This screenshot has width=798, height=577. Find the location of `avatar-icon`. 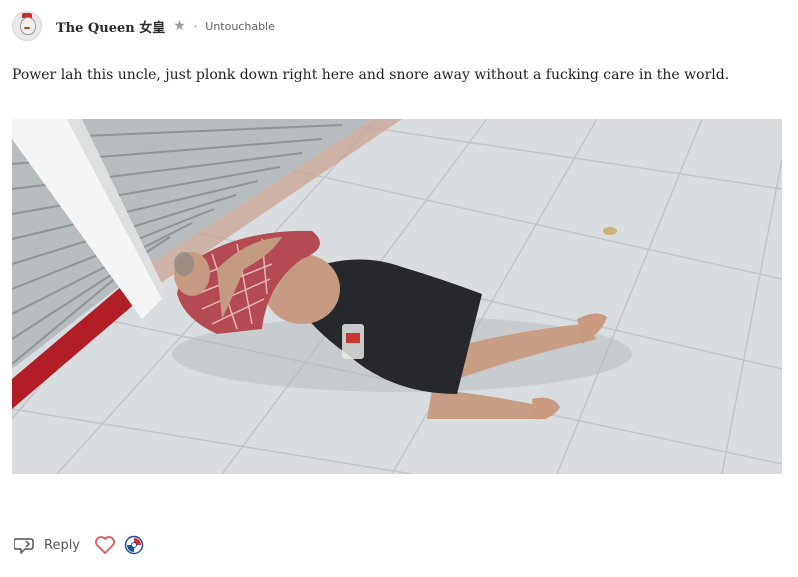

avatar-icon is located at coordinates (27, 26).